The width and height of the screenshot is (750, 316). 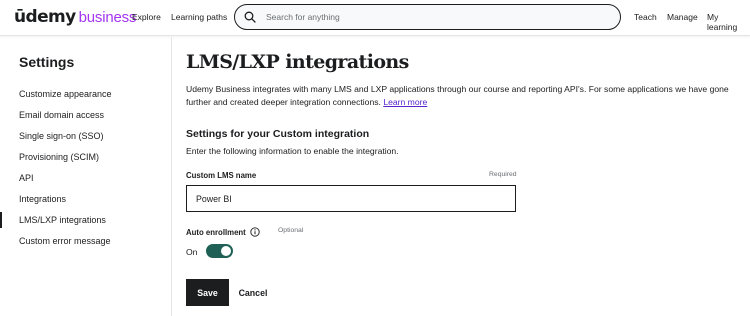 I want to click on toggle-state-label: On, so click(x=192, y=252).